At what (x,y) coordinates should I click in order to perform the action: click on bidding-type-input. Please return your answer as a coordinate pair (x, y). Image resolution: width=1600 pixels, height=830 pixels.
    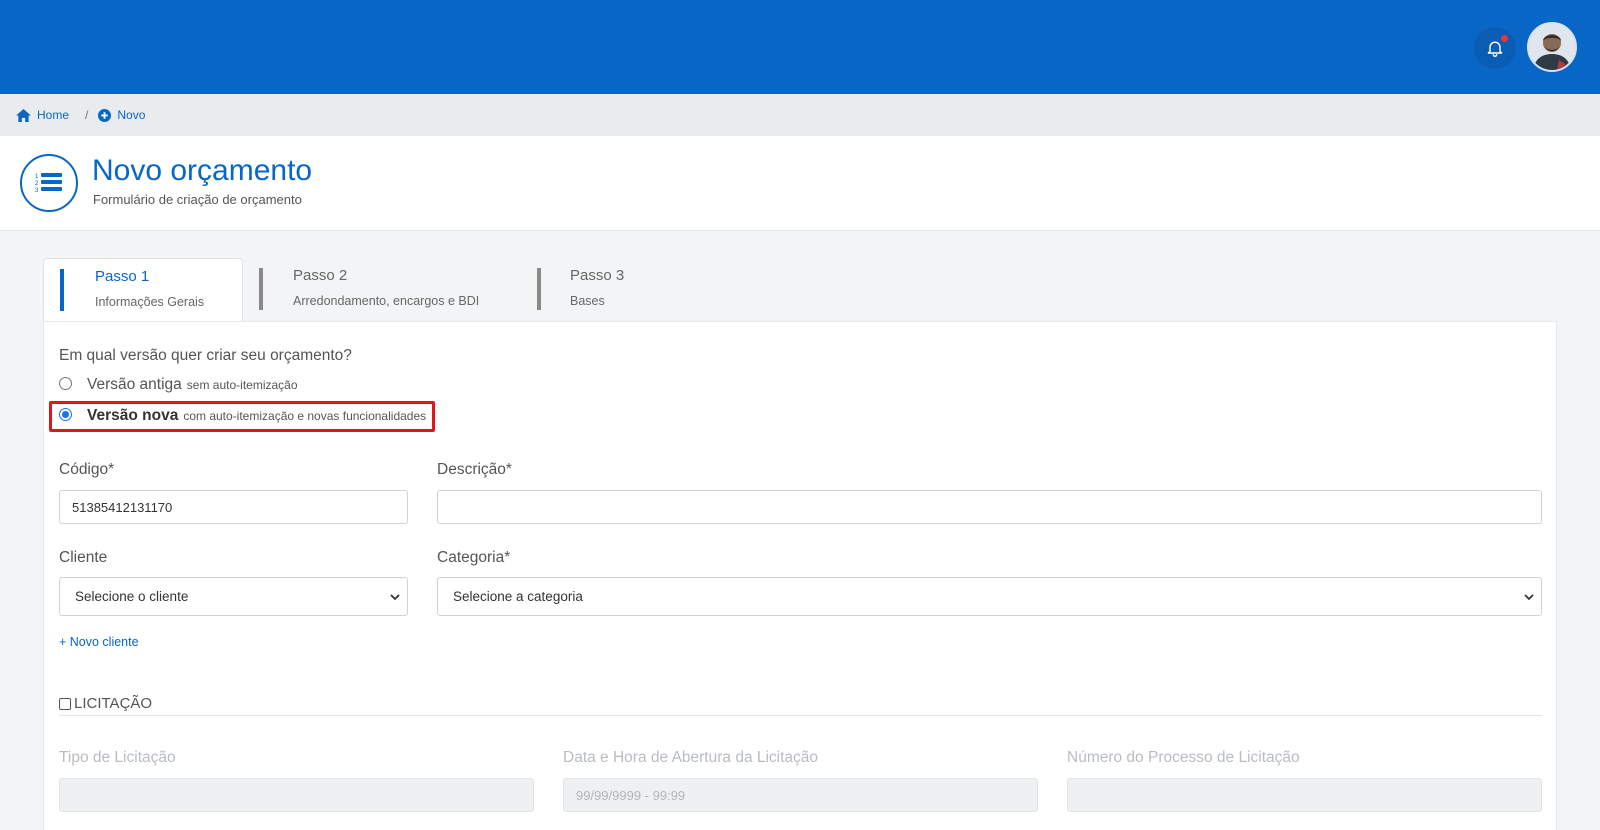
    Looking at the image, I should click on (296, 795).